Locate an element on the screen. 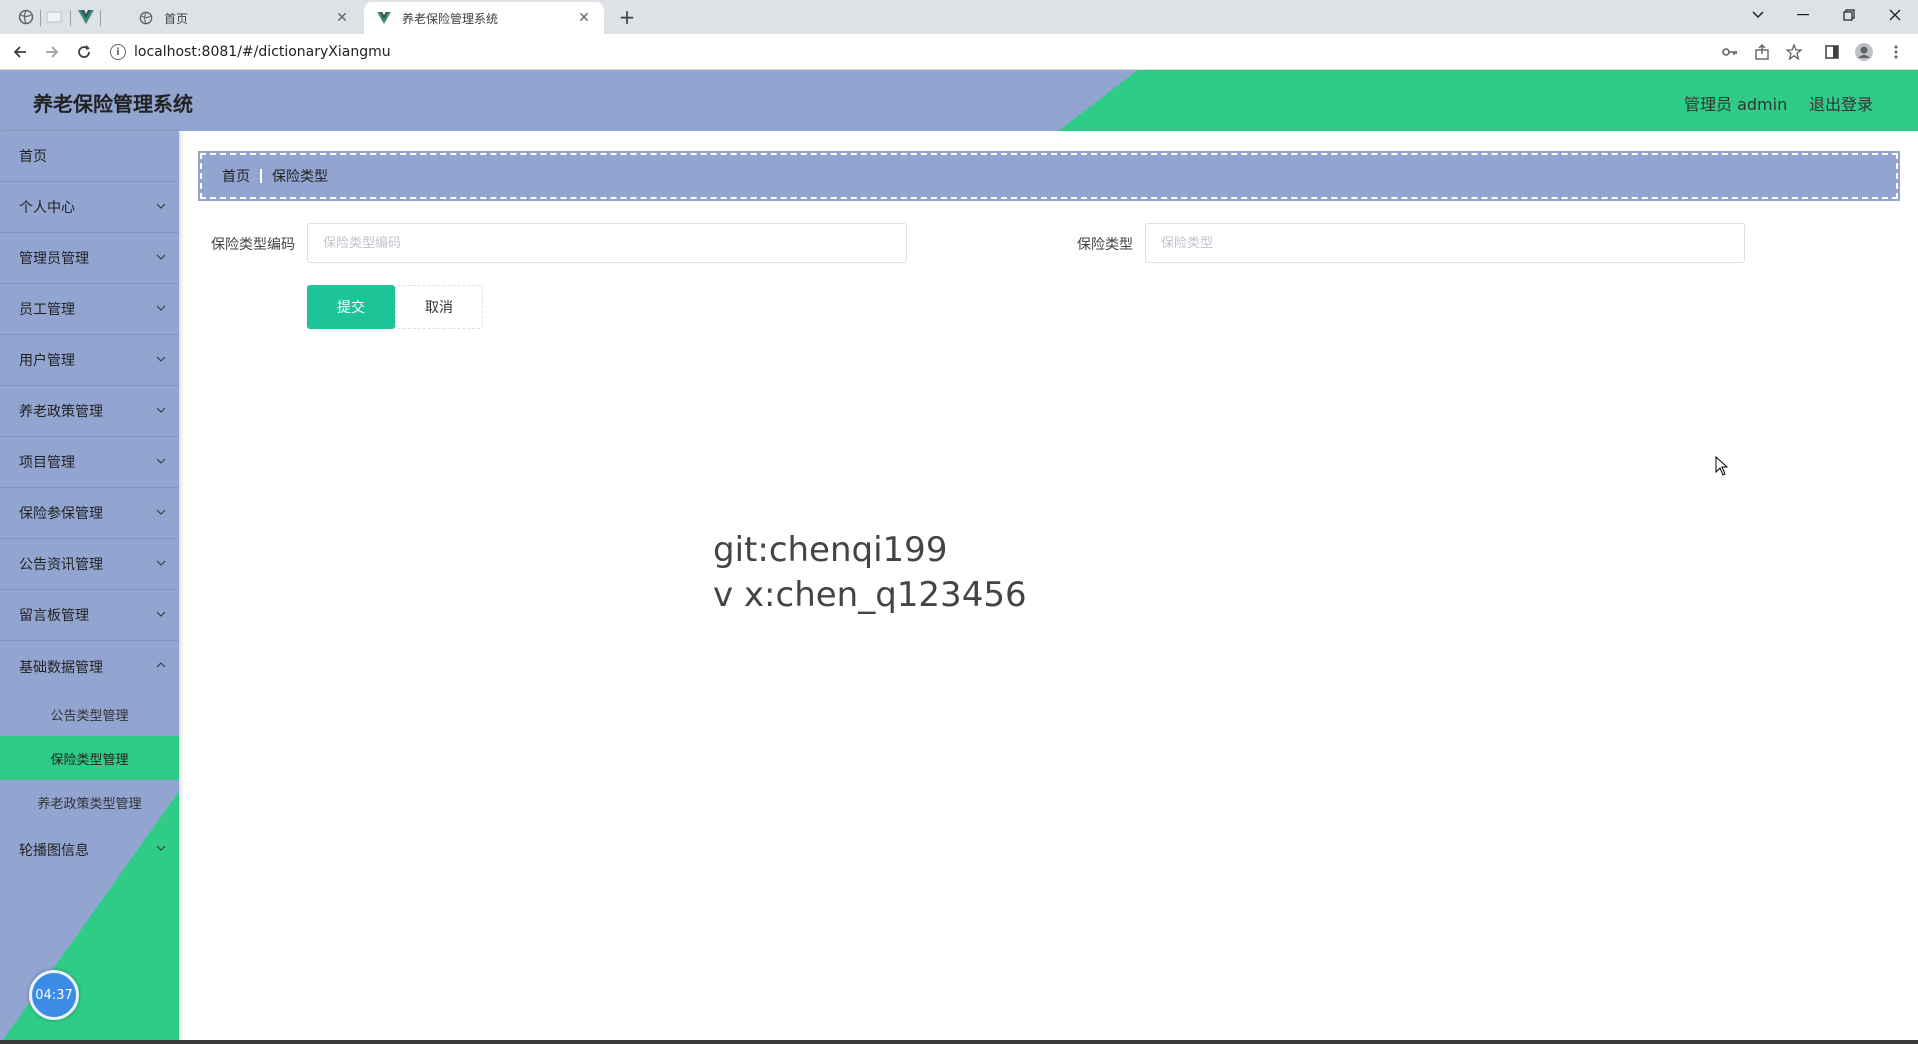 The height and width of the screenshot is (1044, 1918). browser-toolbar: i localhost:8081/#/dictionaryXiangmu is located at coordinates (959, 52).